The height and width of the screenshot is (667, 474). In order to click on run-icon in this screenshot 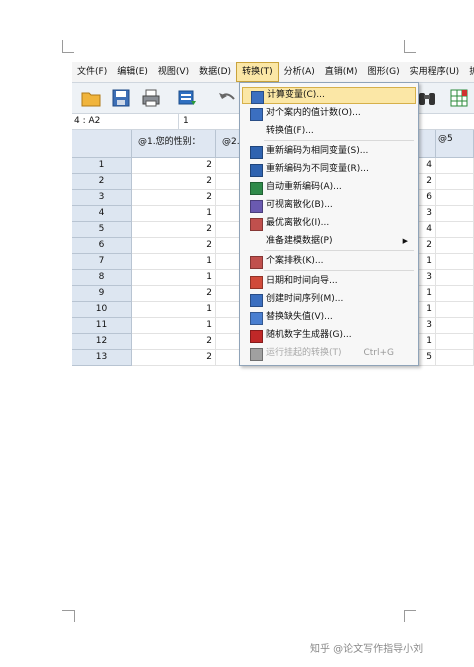, I will do `click(256, 354)`.